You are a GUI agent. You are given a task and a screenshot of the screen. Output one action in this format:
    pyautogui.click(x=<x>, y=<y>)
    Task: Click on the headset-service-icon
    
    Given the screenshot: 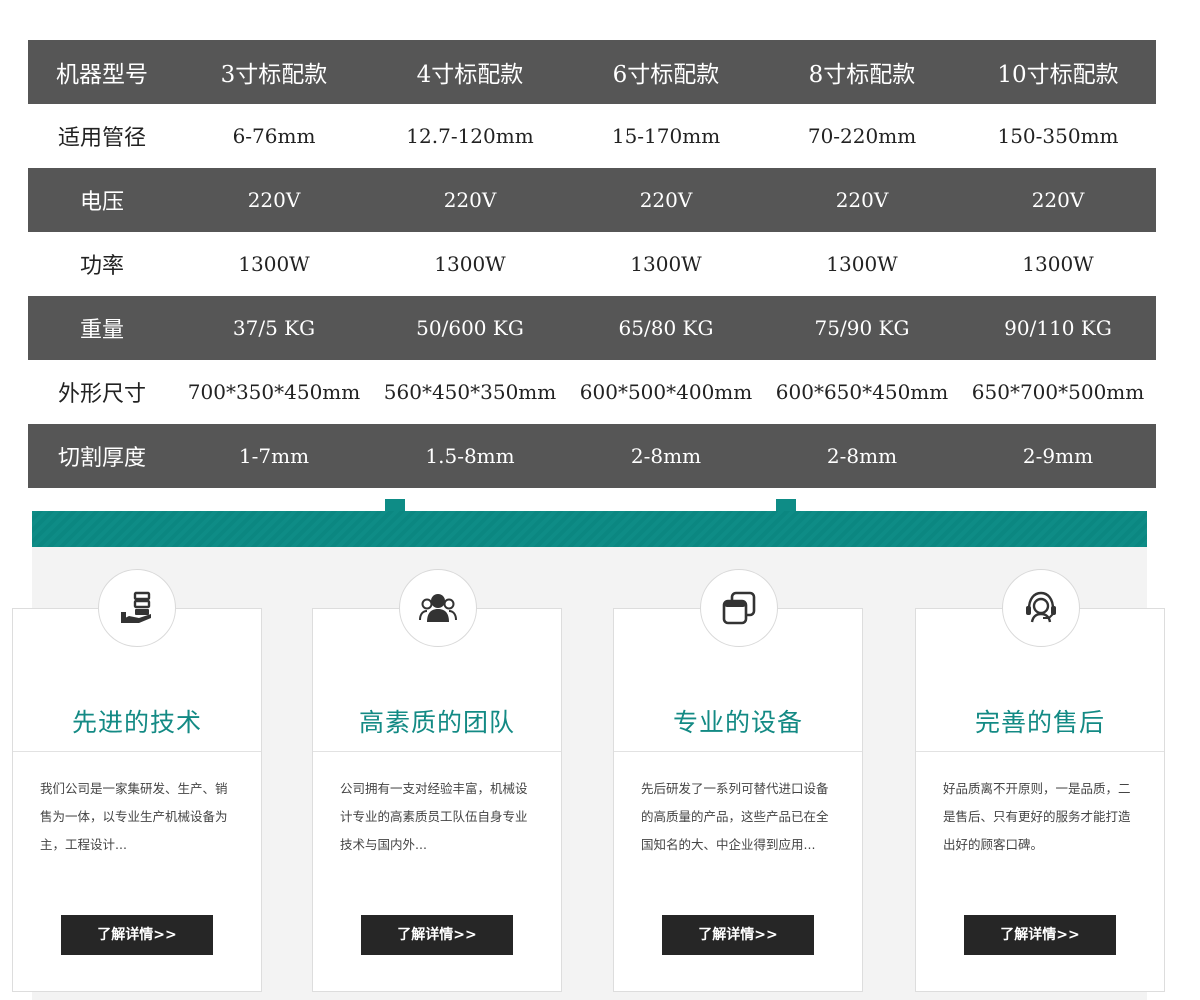 What is the action you would take?
    pyautogui.click(x=1041, y=607)
    